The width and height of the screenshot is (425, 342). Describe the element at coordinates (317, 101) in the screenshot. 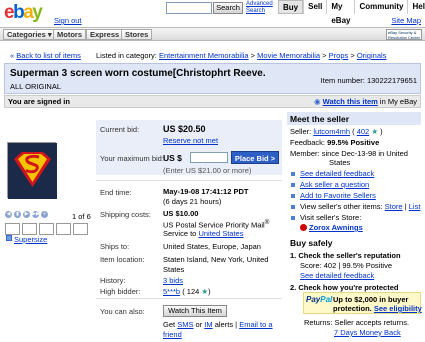

I see `eye-icon: ◉` at that location.